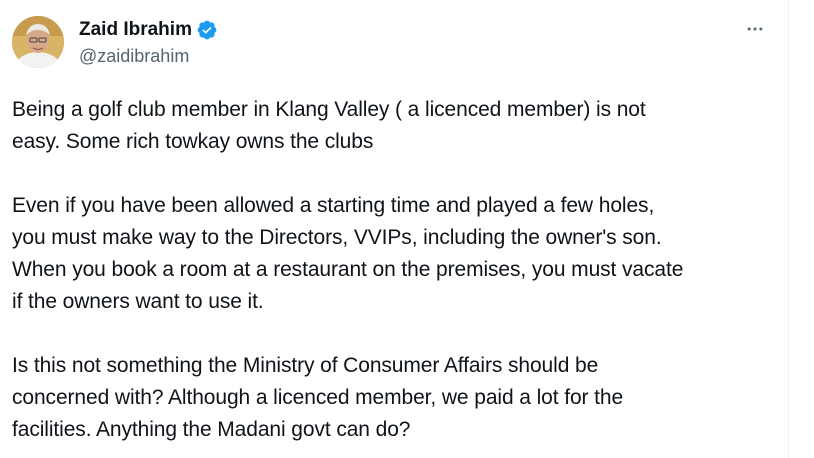 The height and width of the screenshot is (458, 814). I want to click on more-options-button, so click(755, 29).